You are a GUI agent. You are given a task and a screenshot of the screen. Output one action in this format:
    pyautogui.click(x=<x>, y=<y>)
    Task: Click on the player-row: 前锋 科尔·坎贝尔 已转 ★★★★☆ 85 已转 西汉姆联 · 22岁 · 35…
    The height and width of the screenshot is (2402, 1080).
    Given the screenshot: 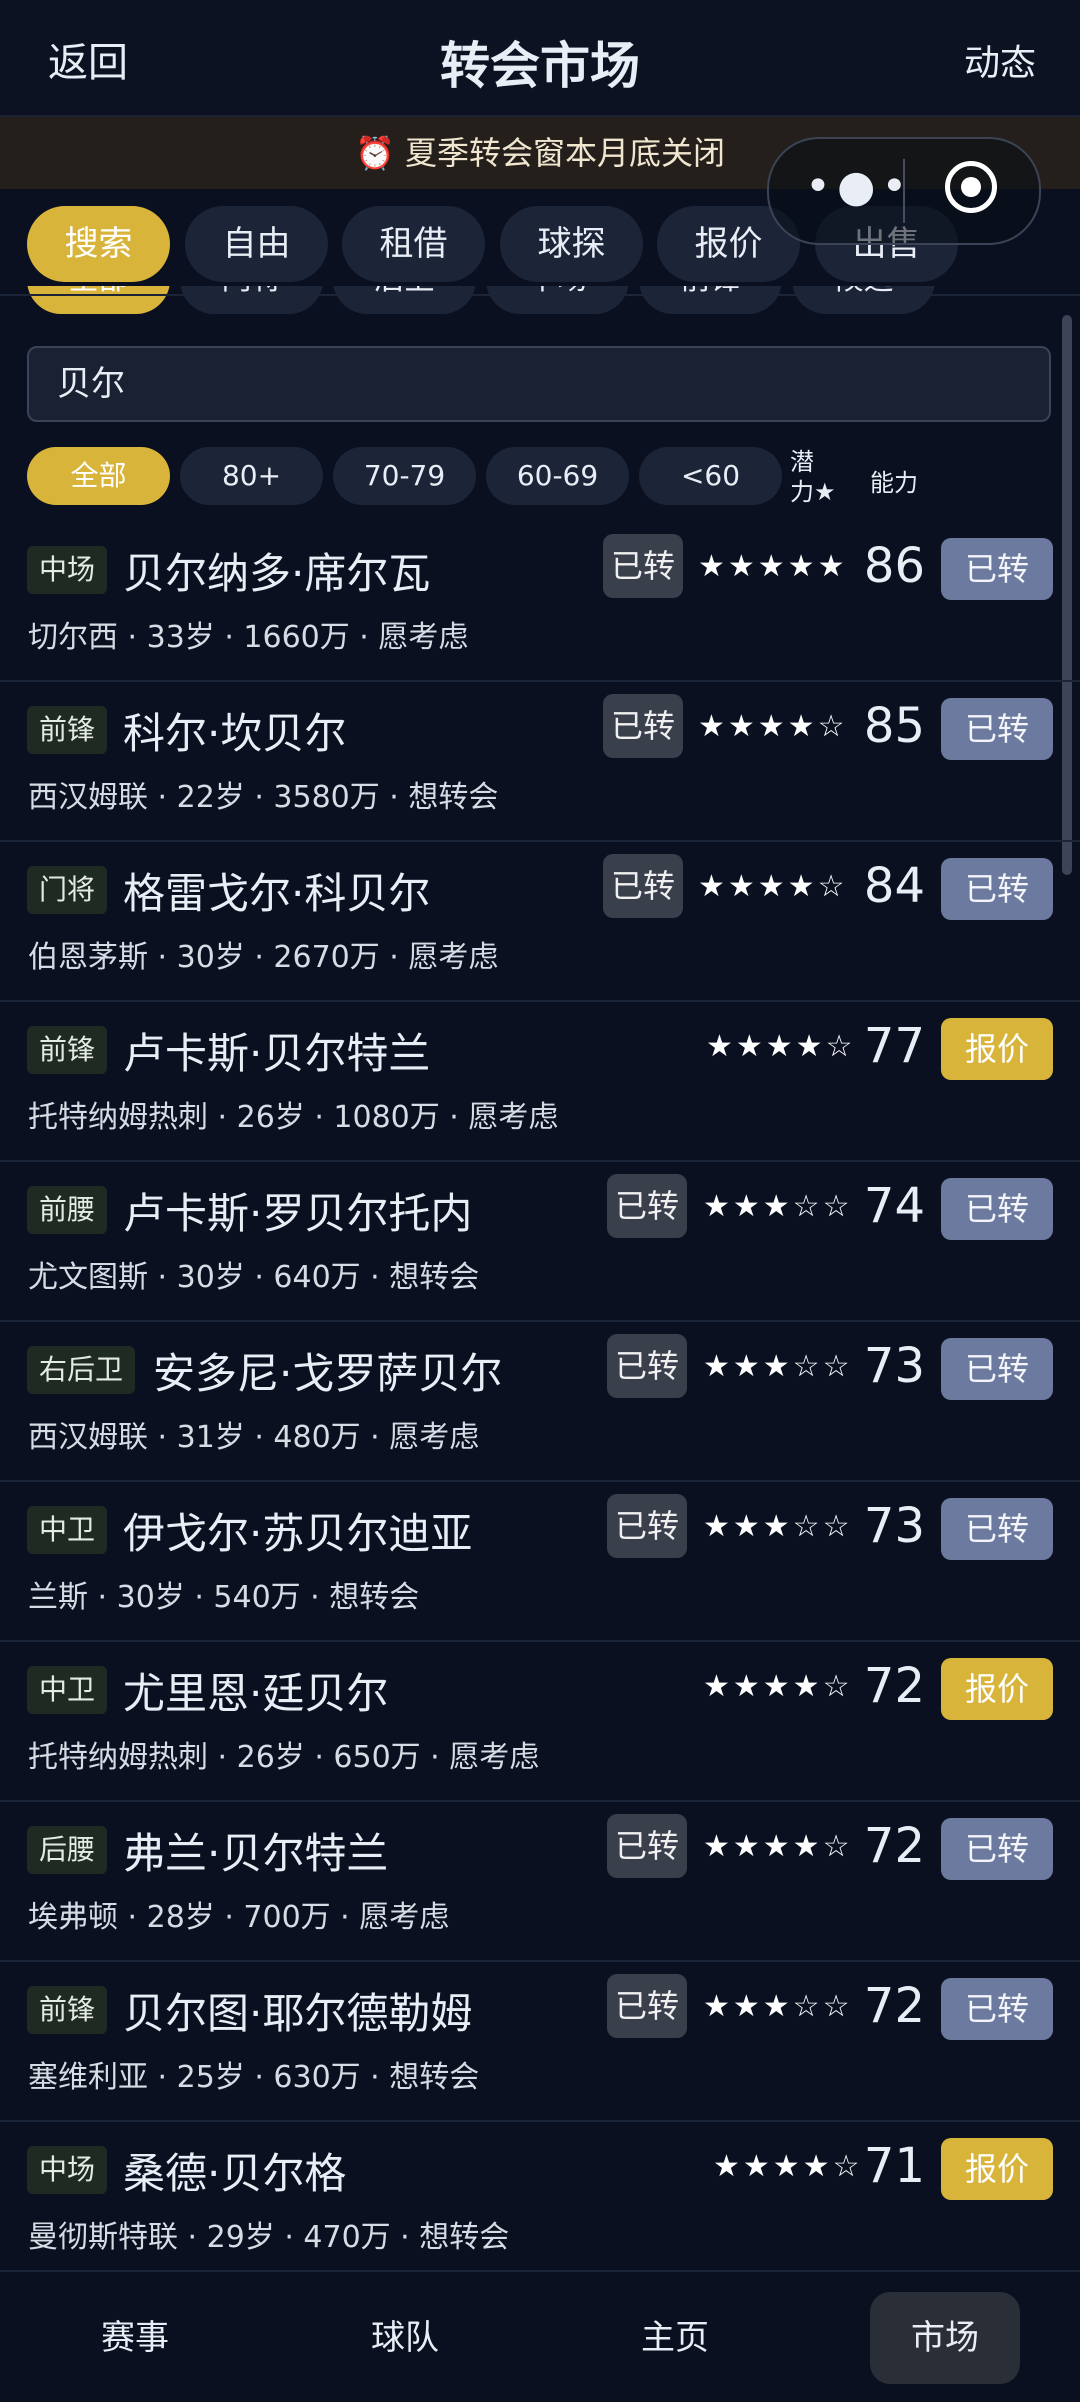 What is the action you would take?
    pyautogui.click(x=540, y=761)
    